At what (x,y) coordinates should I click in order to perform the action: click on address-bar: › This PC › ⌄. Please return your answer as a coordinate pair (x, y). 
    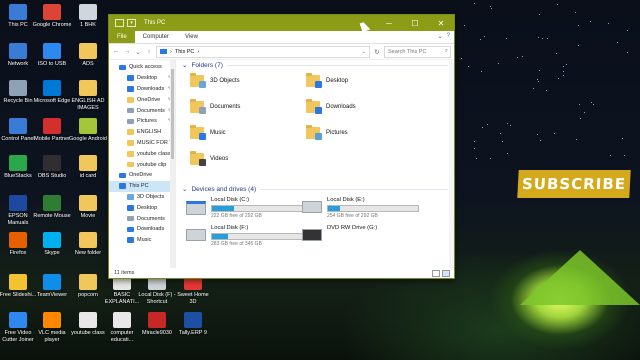
    Looking at the image, I should click on (263, 51).